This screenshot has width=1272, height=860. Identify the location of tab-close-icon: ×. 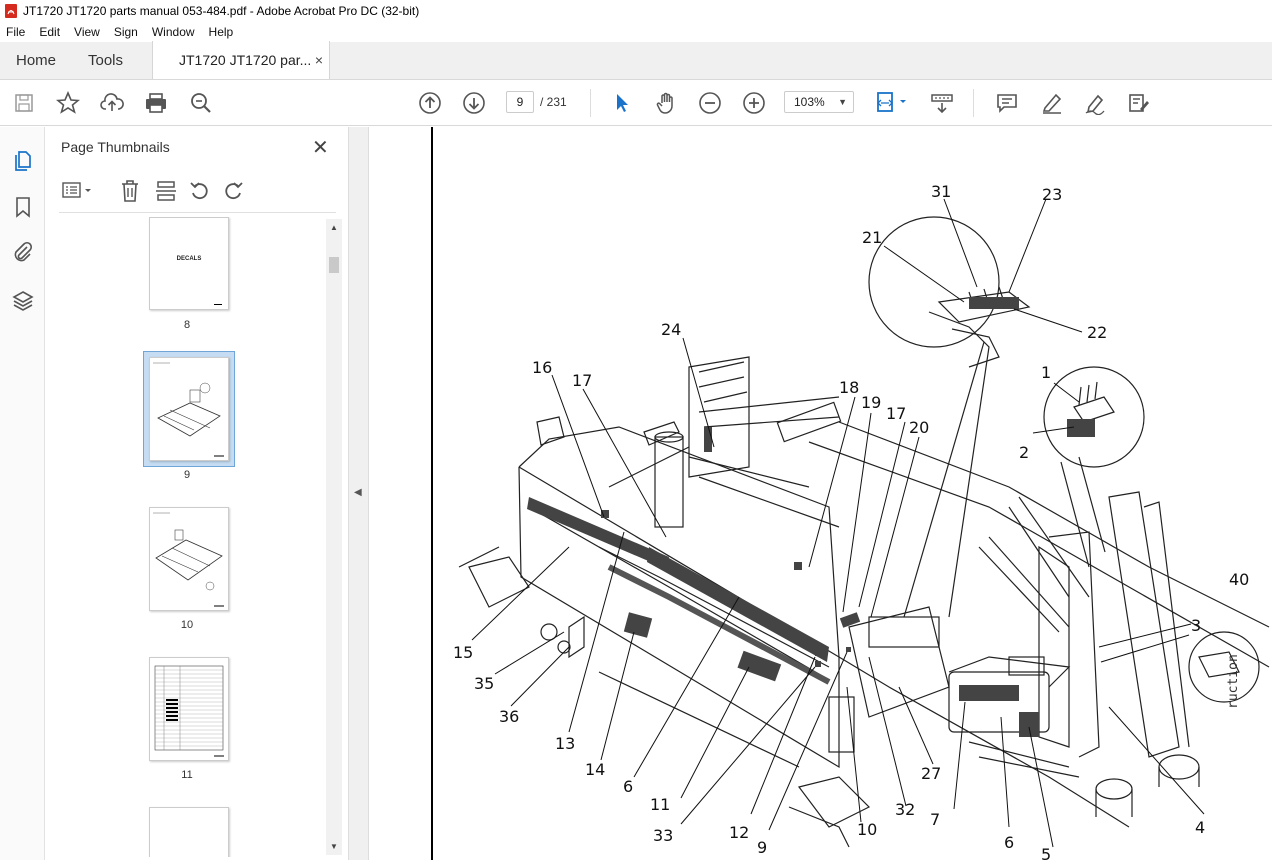
(319, 60).